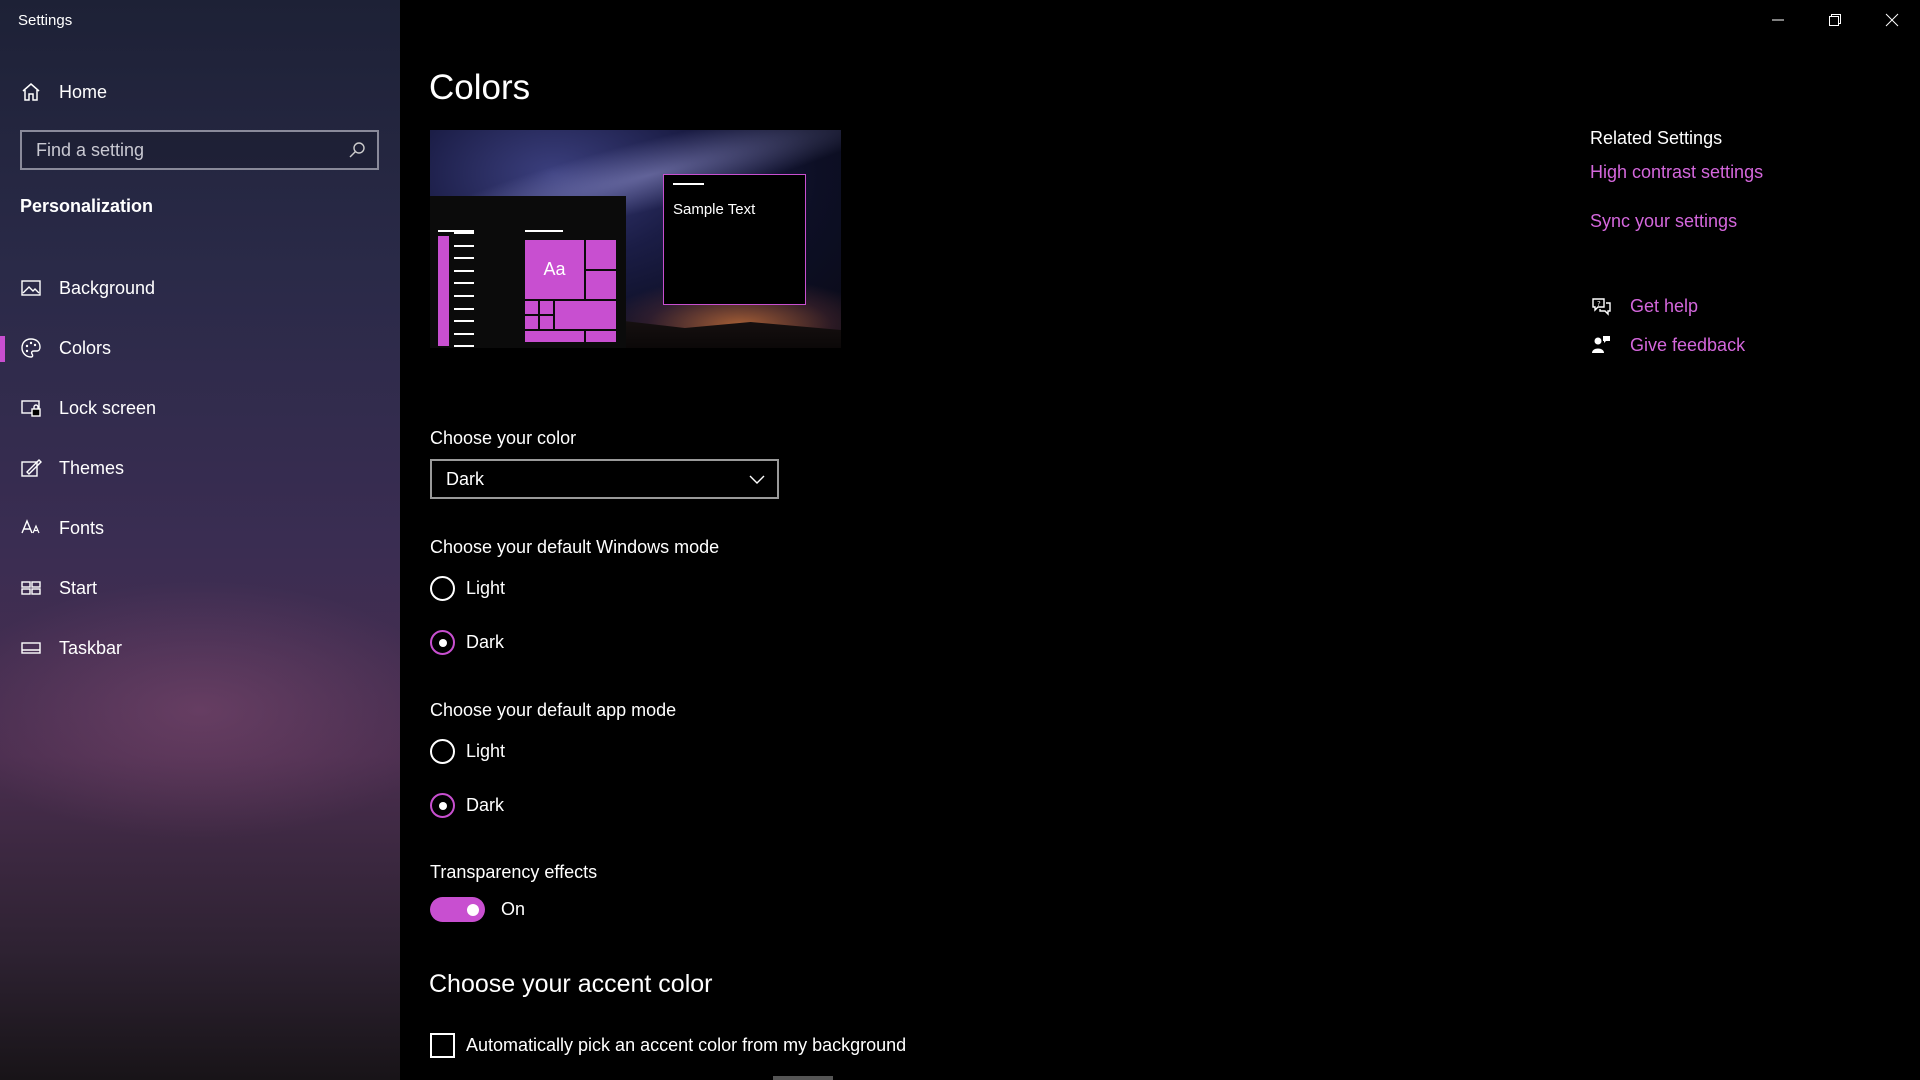  What do you see at coordinates (200, 648) in the screenshot?
I see `sidebar-item-taskbar: Taskbar` at bounding box center [200, 648].